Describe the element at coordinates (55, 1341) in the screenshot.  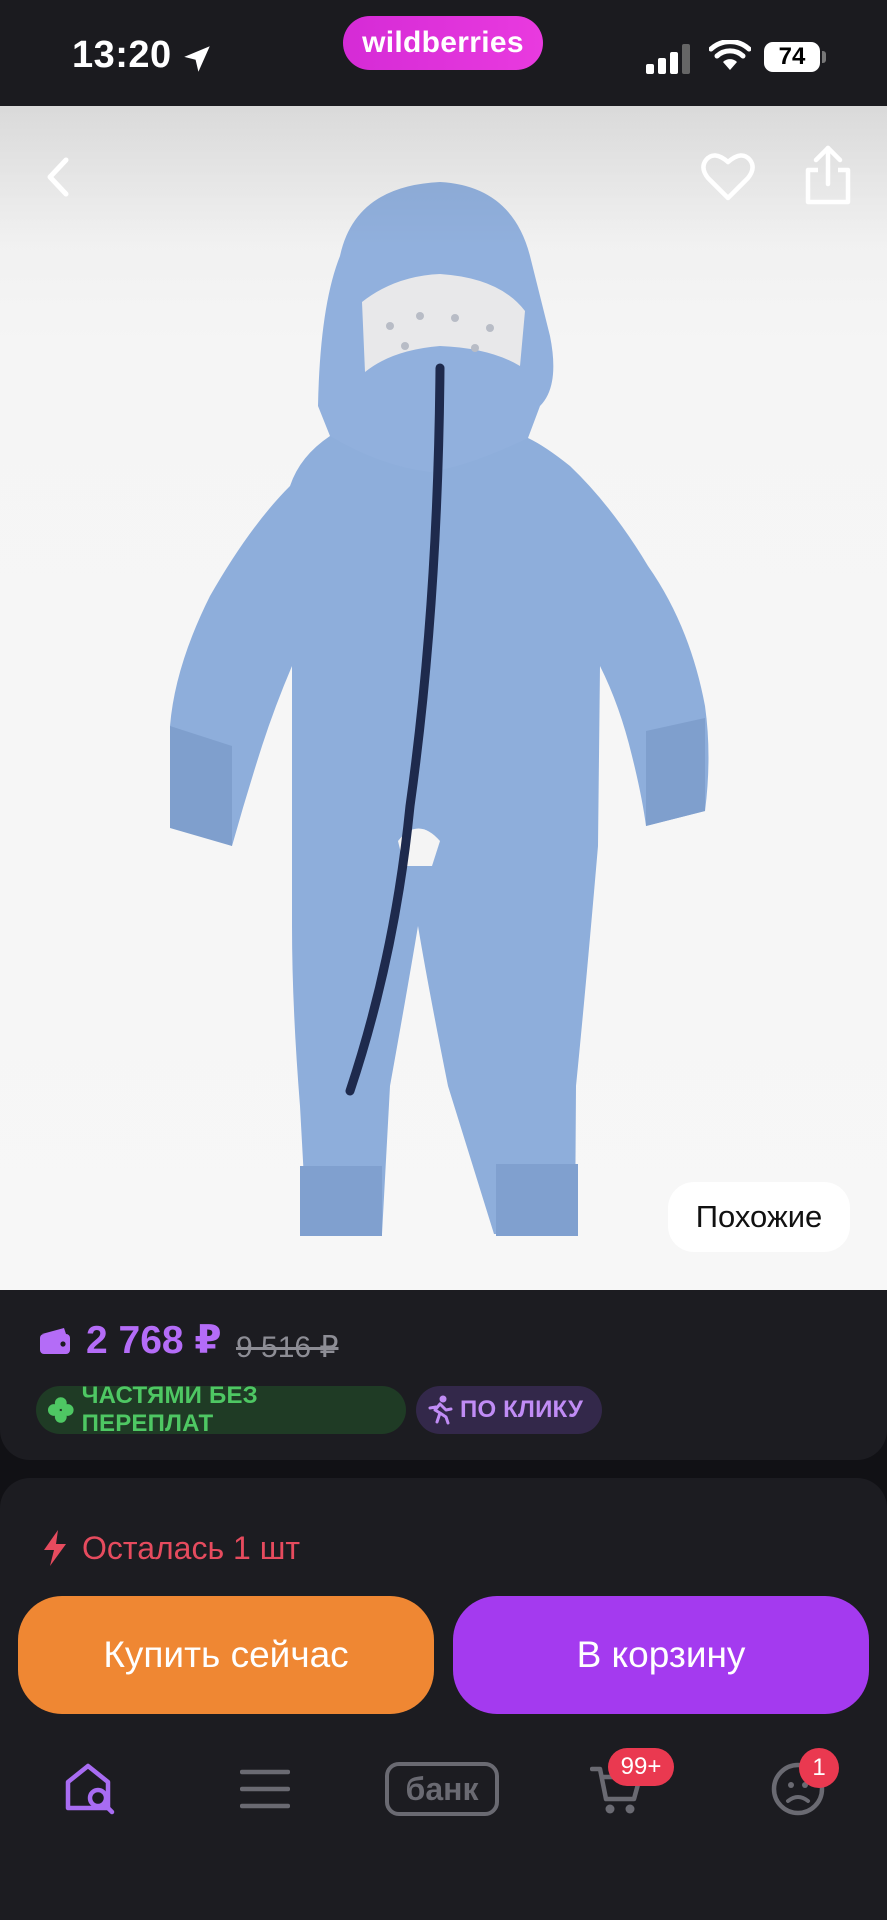
I see `wallet-icon` at that location.